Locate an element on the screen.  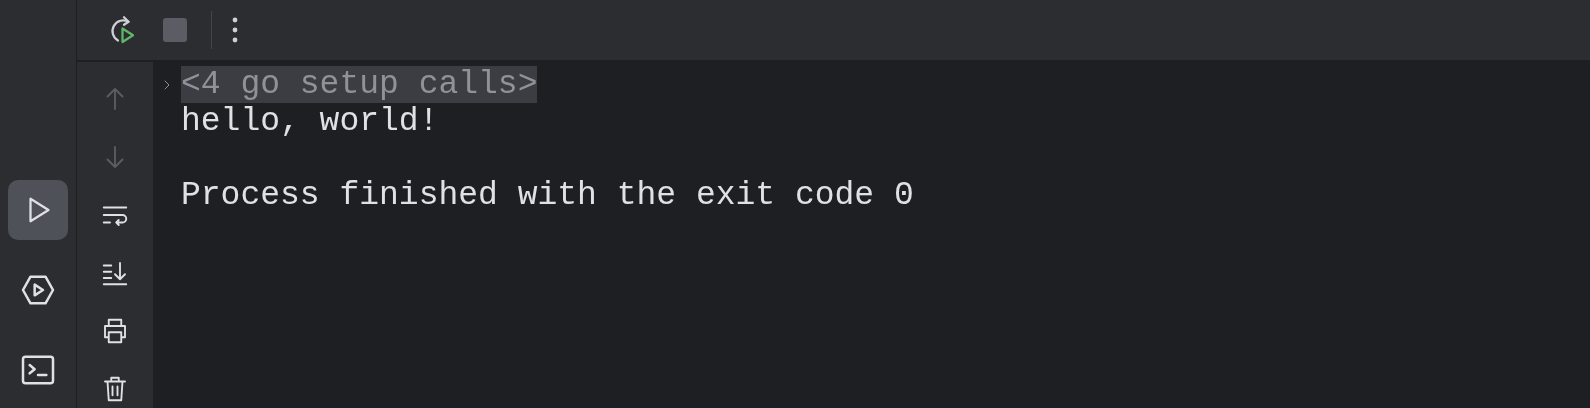
tool-window-button is located at coordinates (38, 210).